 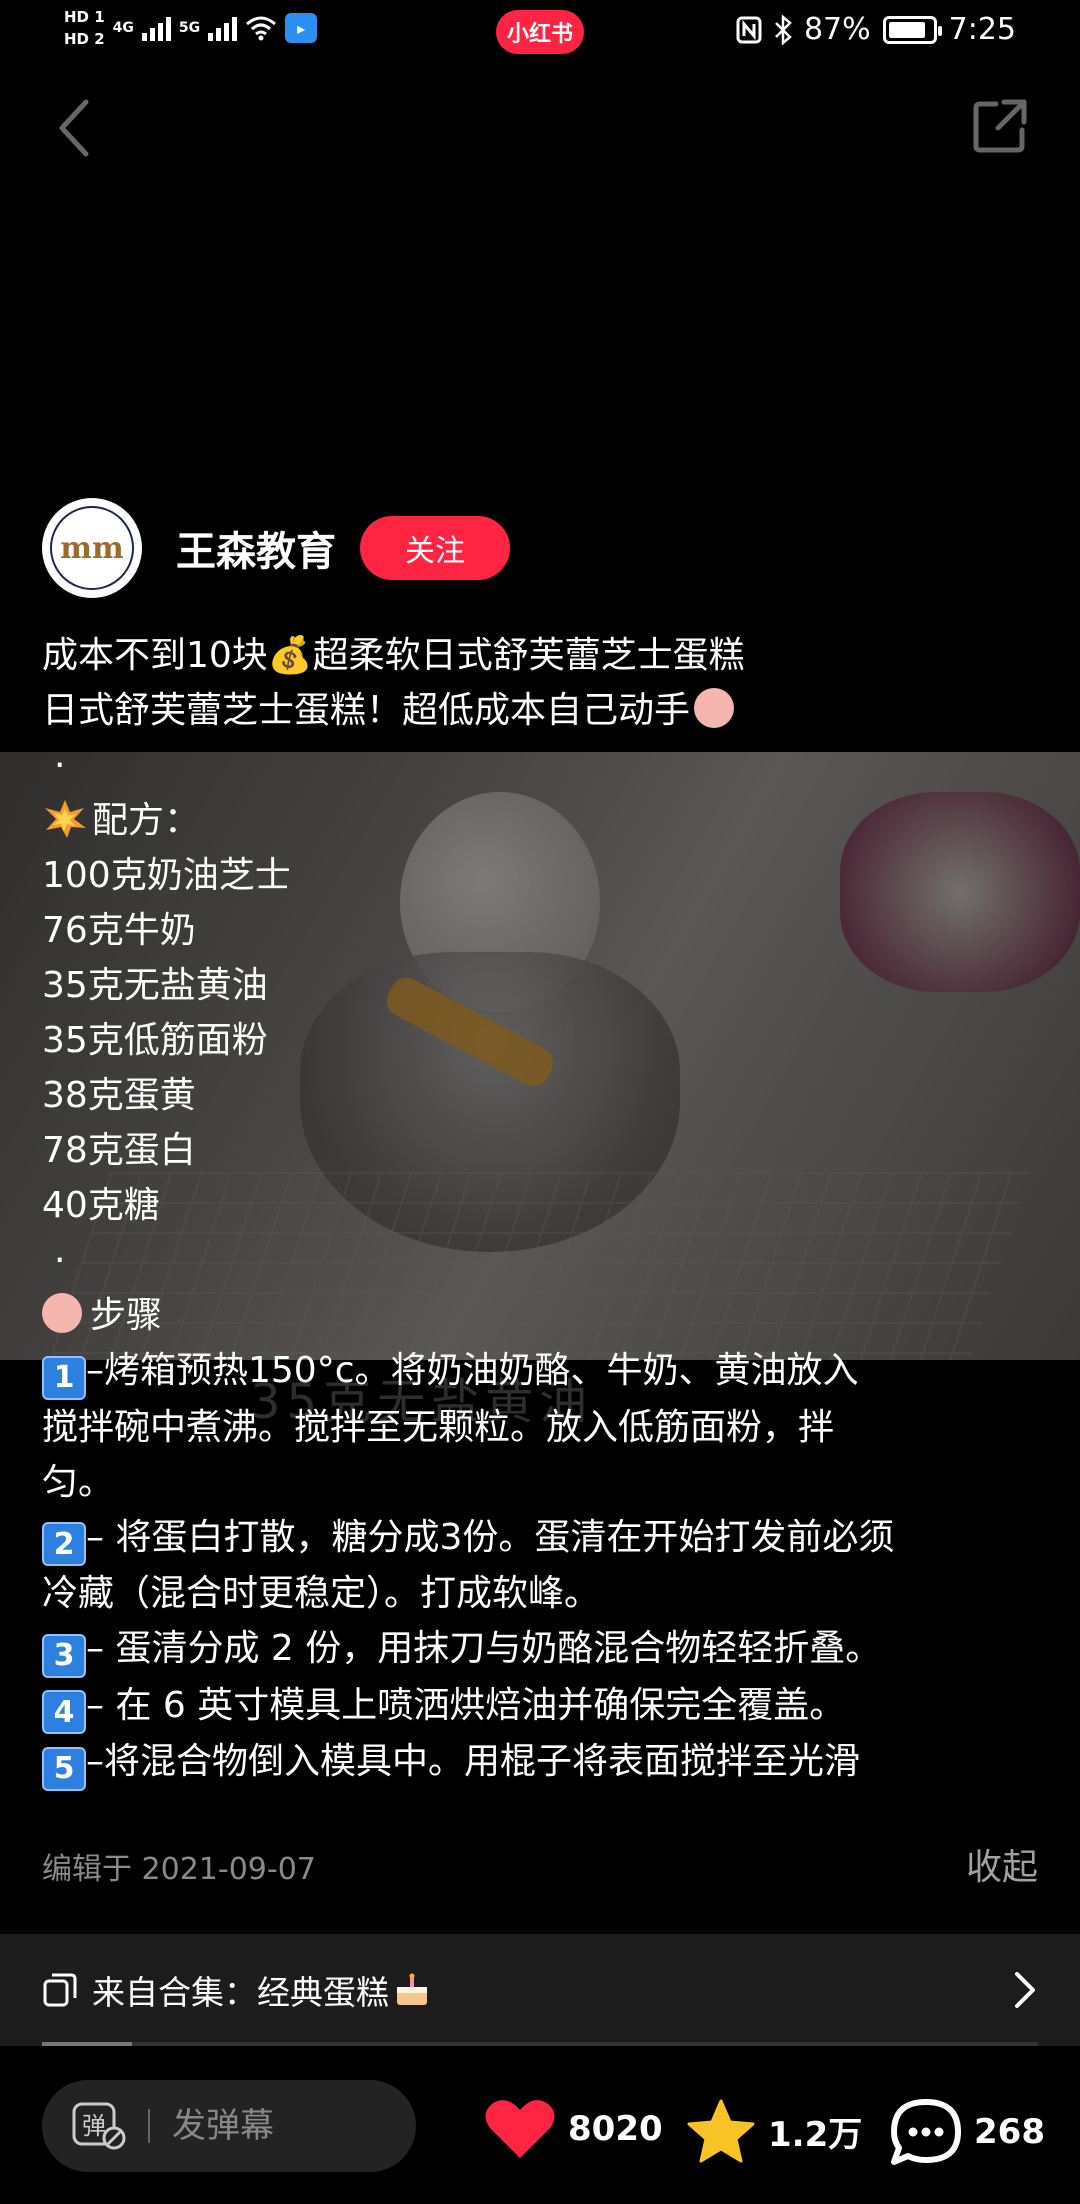 I want to click on comment-button: 268, so click(x=967, y=2132).